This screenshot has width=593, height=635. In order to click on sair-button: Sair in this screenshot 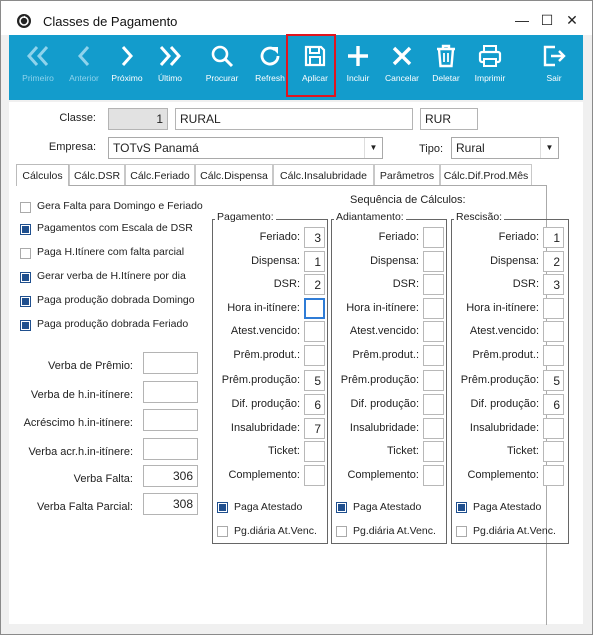, I will do `click(554, 67)`.